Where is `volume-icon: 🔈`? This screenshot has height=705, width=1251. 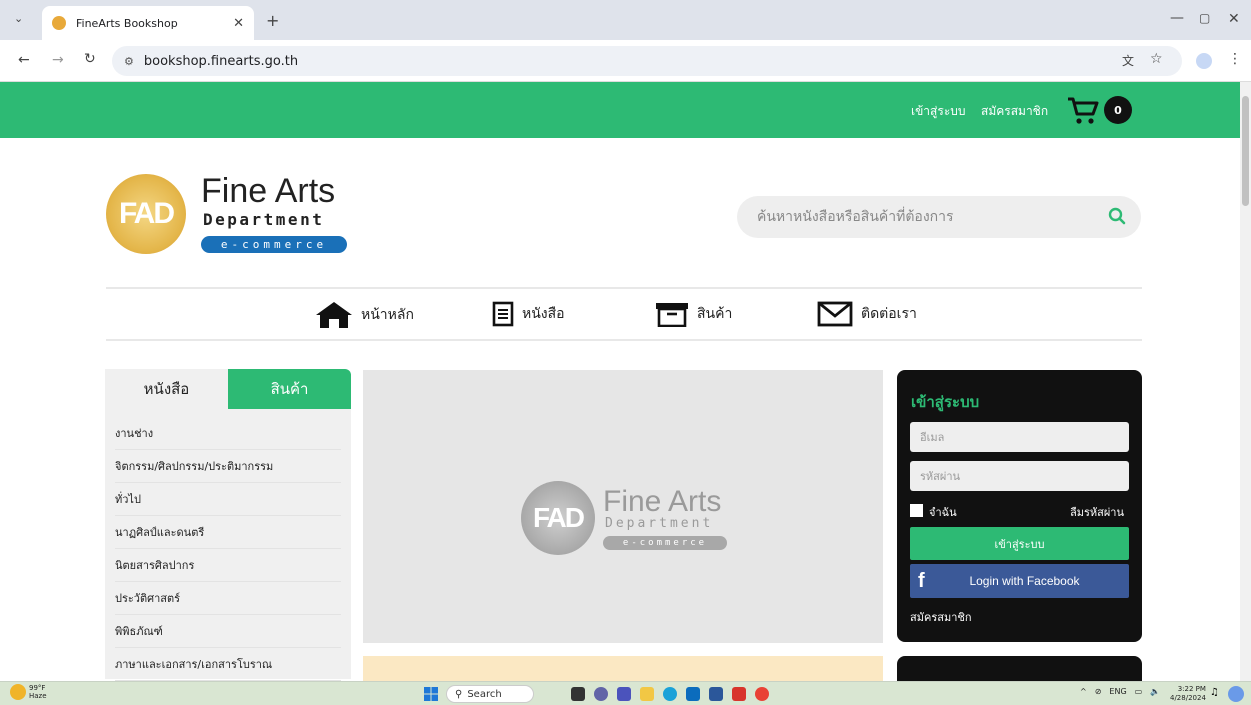
volume-icon: 🔈 is located at coordinates (1155, 691).